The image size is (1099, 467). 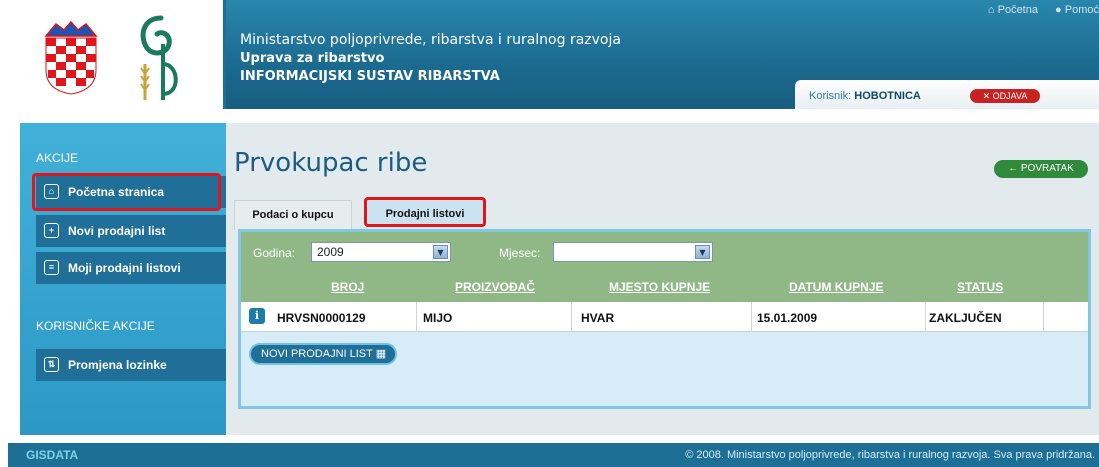 What do you see at coordinates (980, 287) in the screenshot?
I see `column-status: STATUS` at bounding box center [980, 287].